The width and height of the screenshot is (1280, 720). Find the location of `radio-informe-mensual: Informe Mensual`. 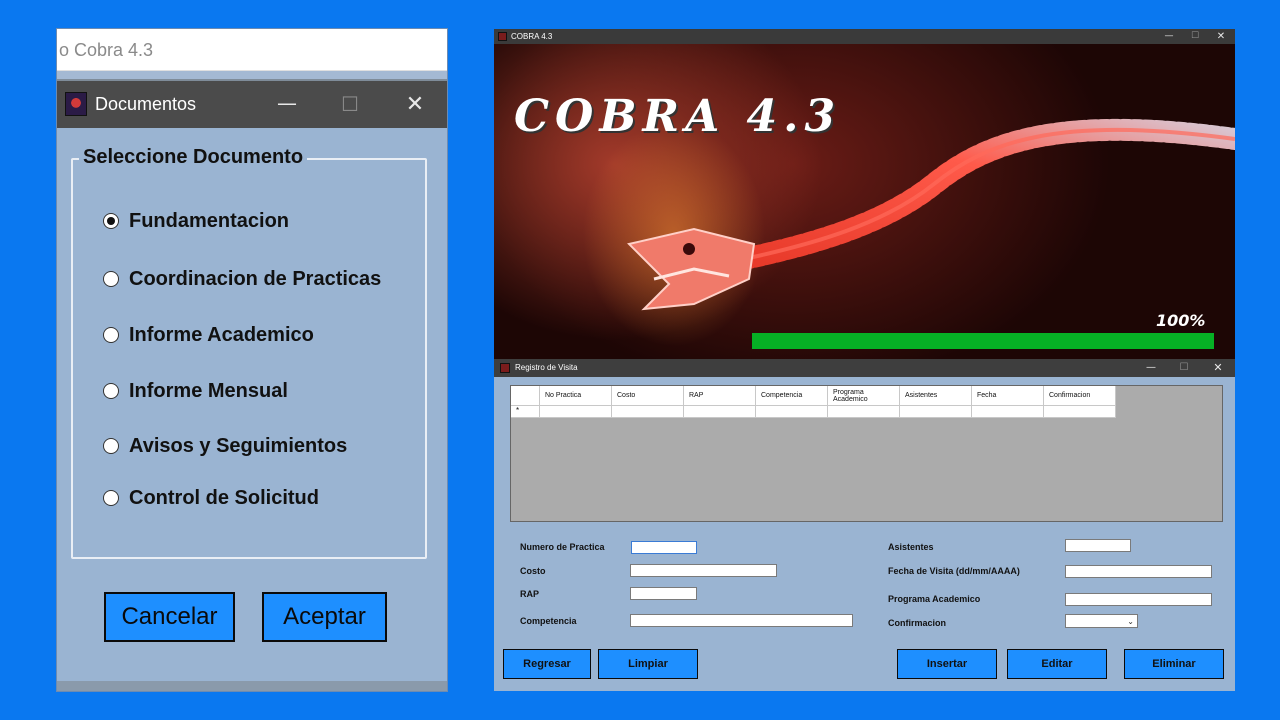

radio-informe-mensual: Informe Mensual is located at coordinates (195, 391).